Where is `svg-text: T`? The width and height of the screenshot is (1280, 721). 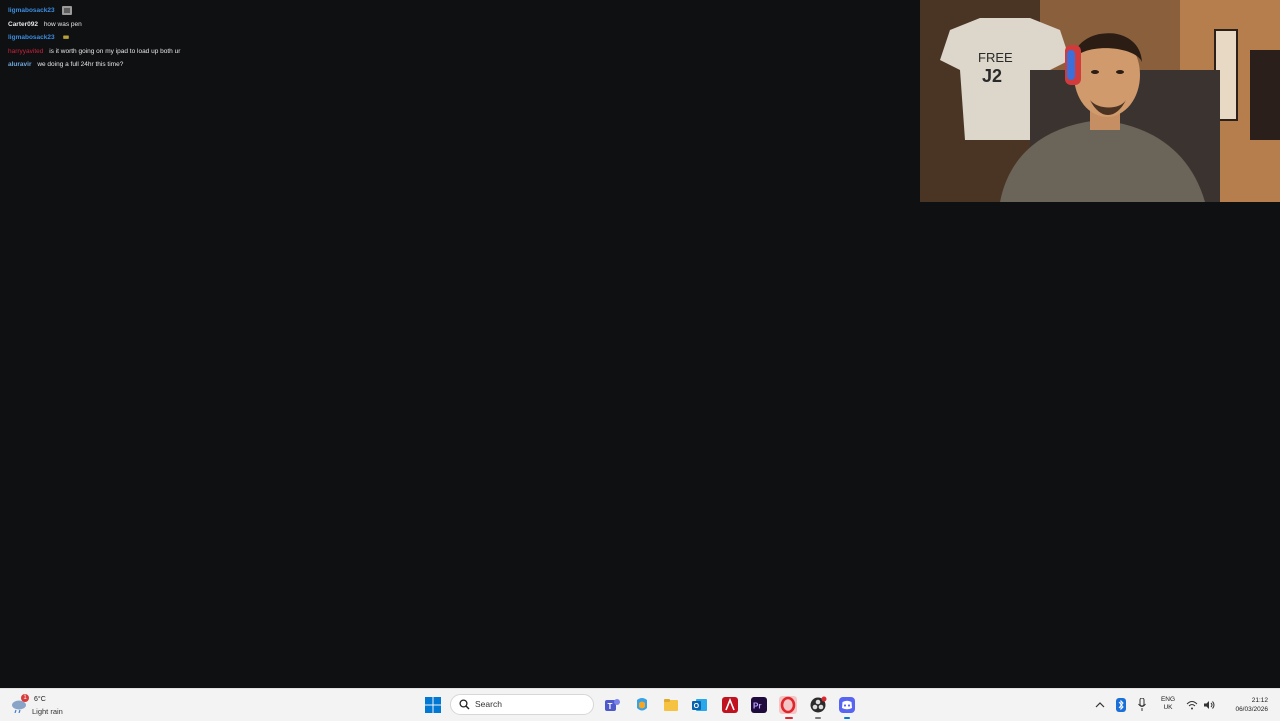 svg-text: T is located at coordinates (610, 706).